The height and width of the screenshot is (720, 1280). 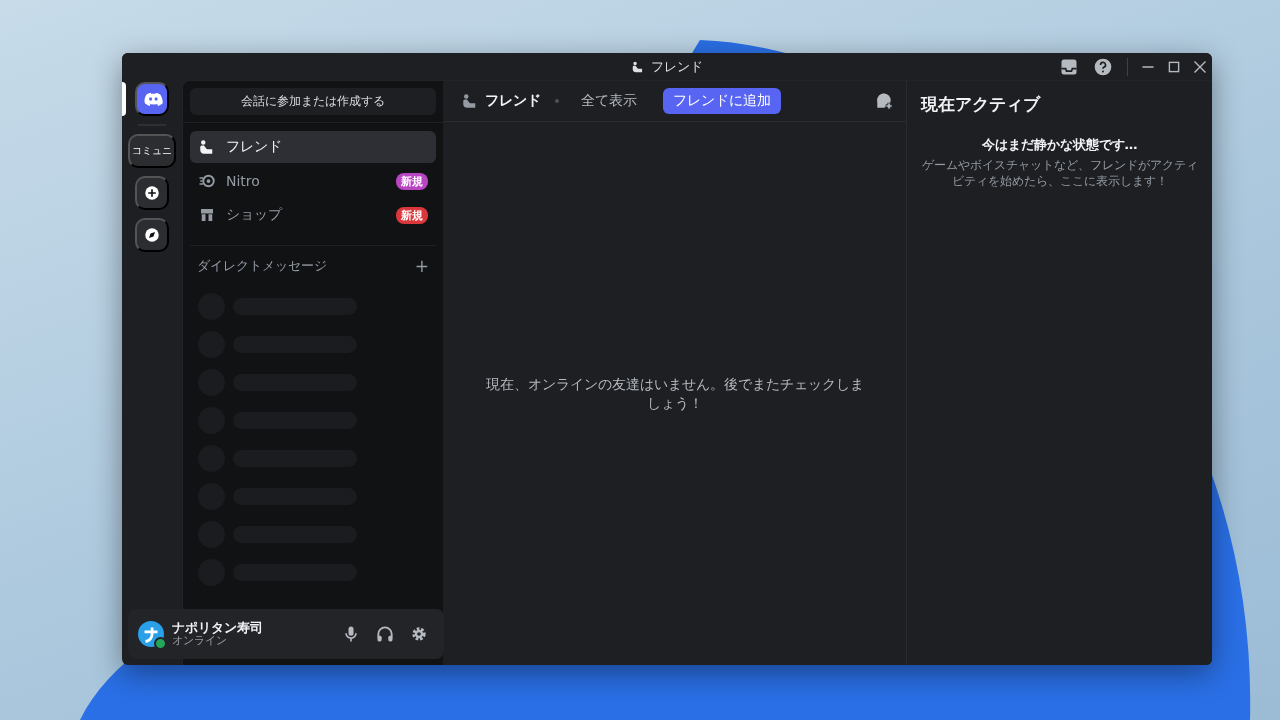 What do you see at coordinates (262, 266) in the screenshot?
I see `section-header: ダイレクトメッセージ` at bounding box center [262, 266].